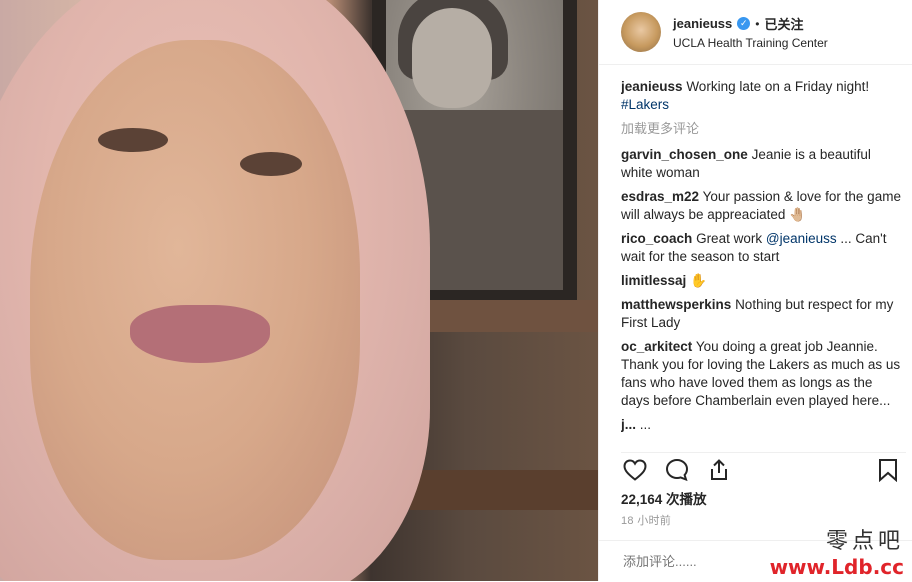 Image resolution: width=912 pixels, height=582 pixels. Describe the element at coordinates (761, 281) in the screenshot. I see `comment-item: limitlessaj ✋` at that location.